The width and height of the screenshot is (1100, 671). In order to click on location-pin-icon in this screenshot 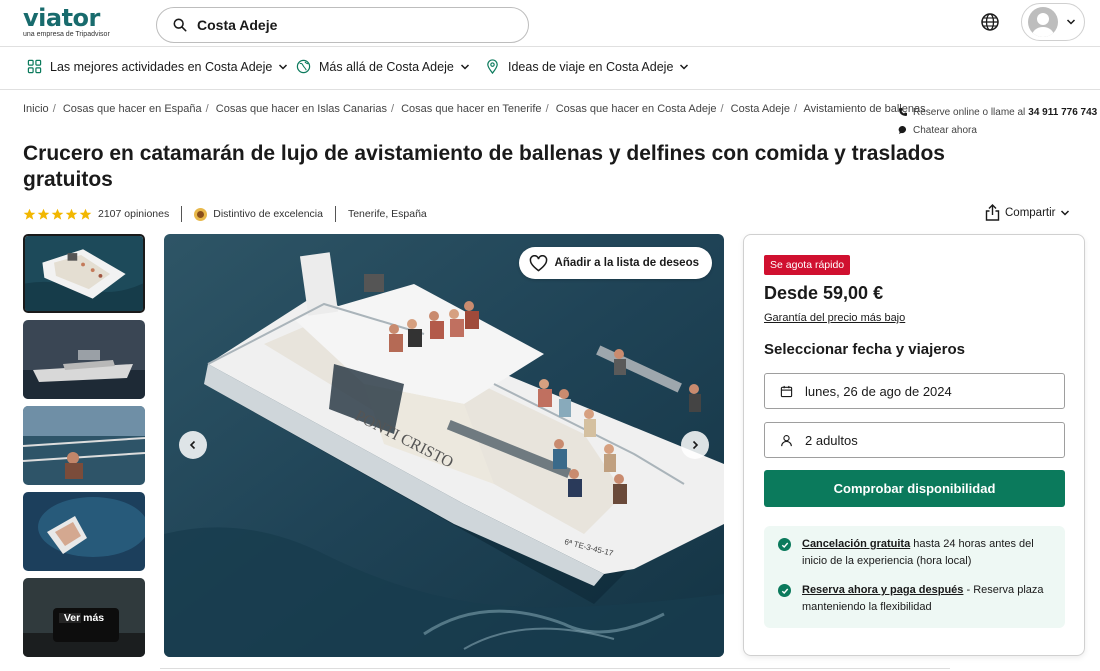, I will do `click(492, 66)`.